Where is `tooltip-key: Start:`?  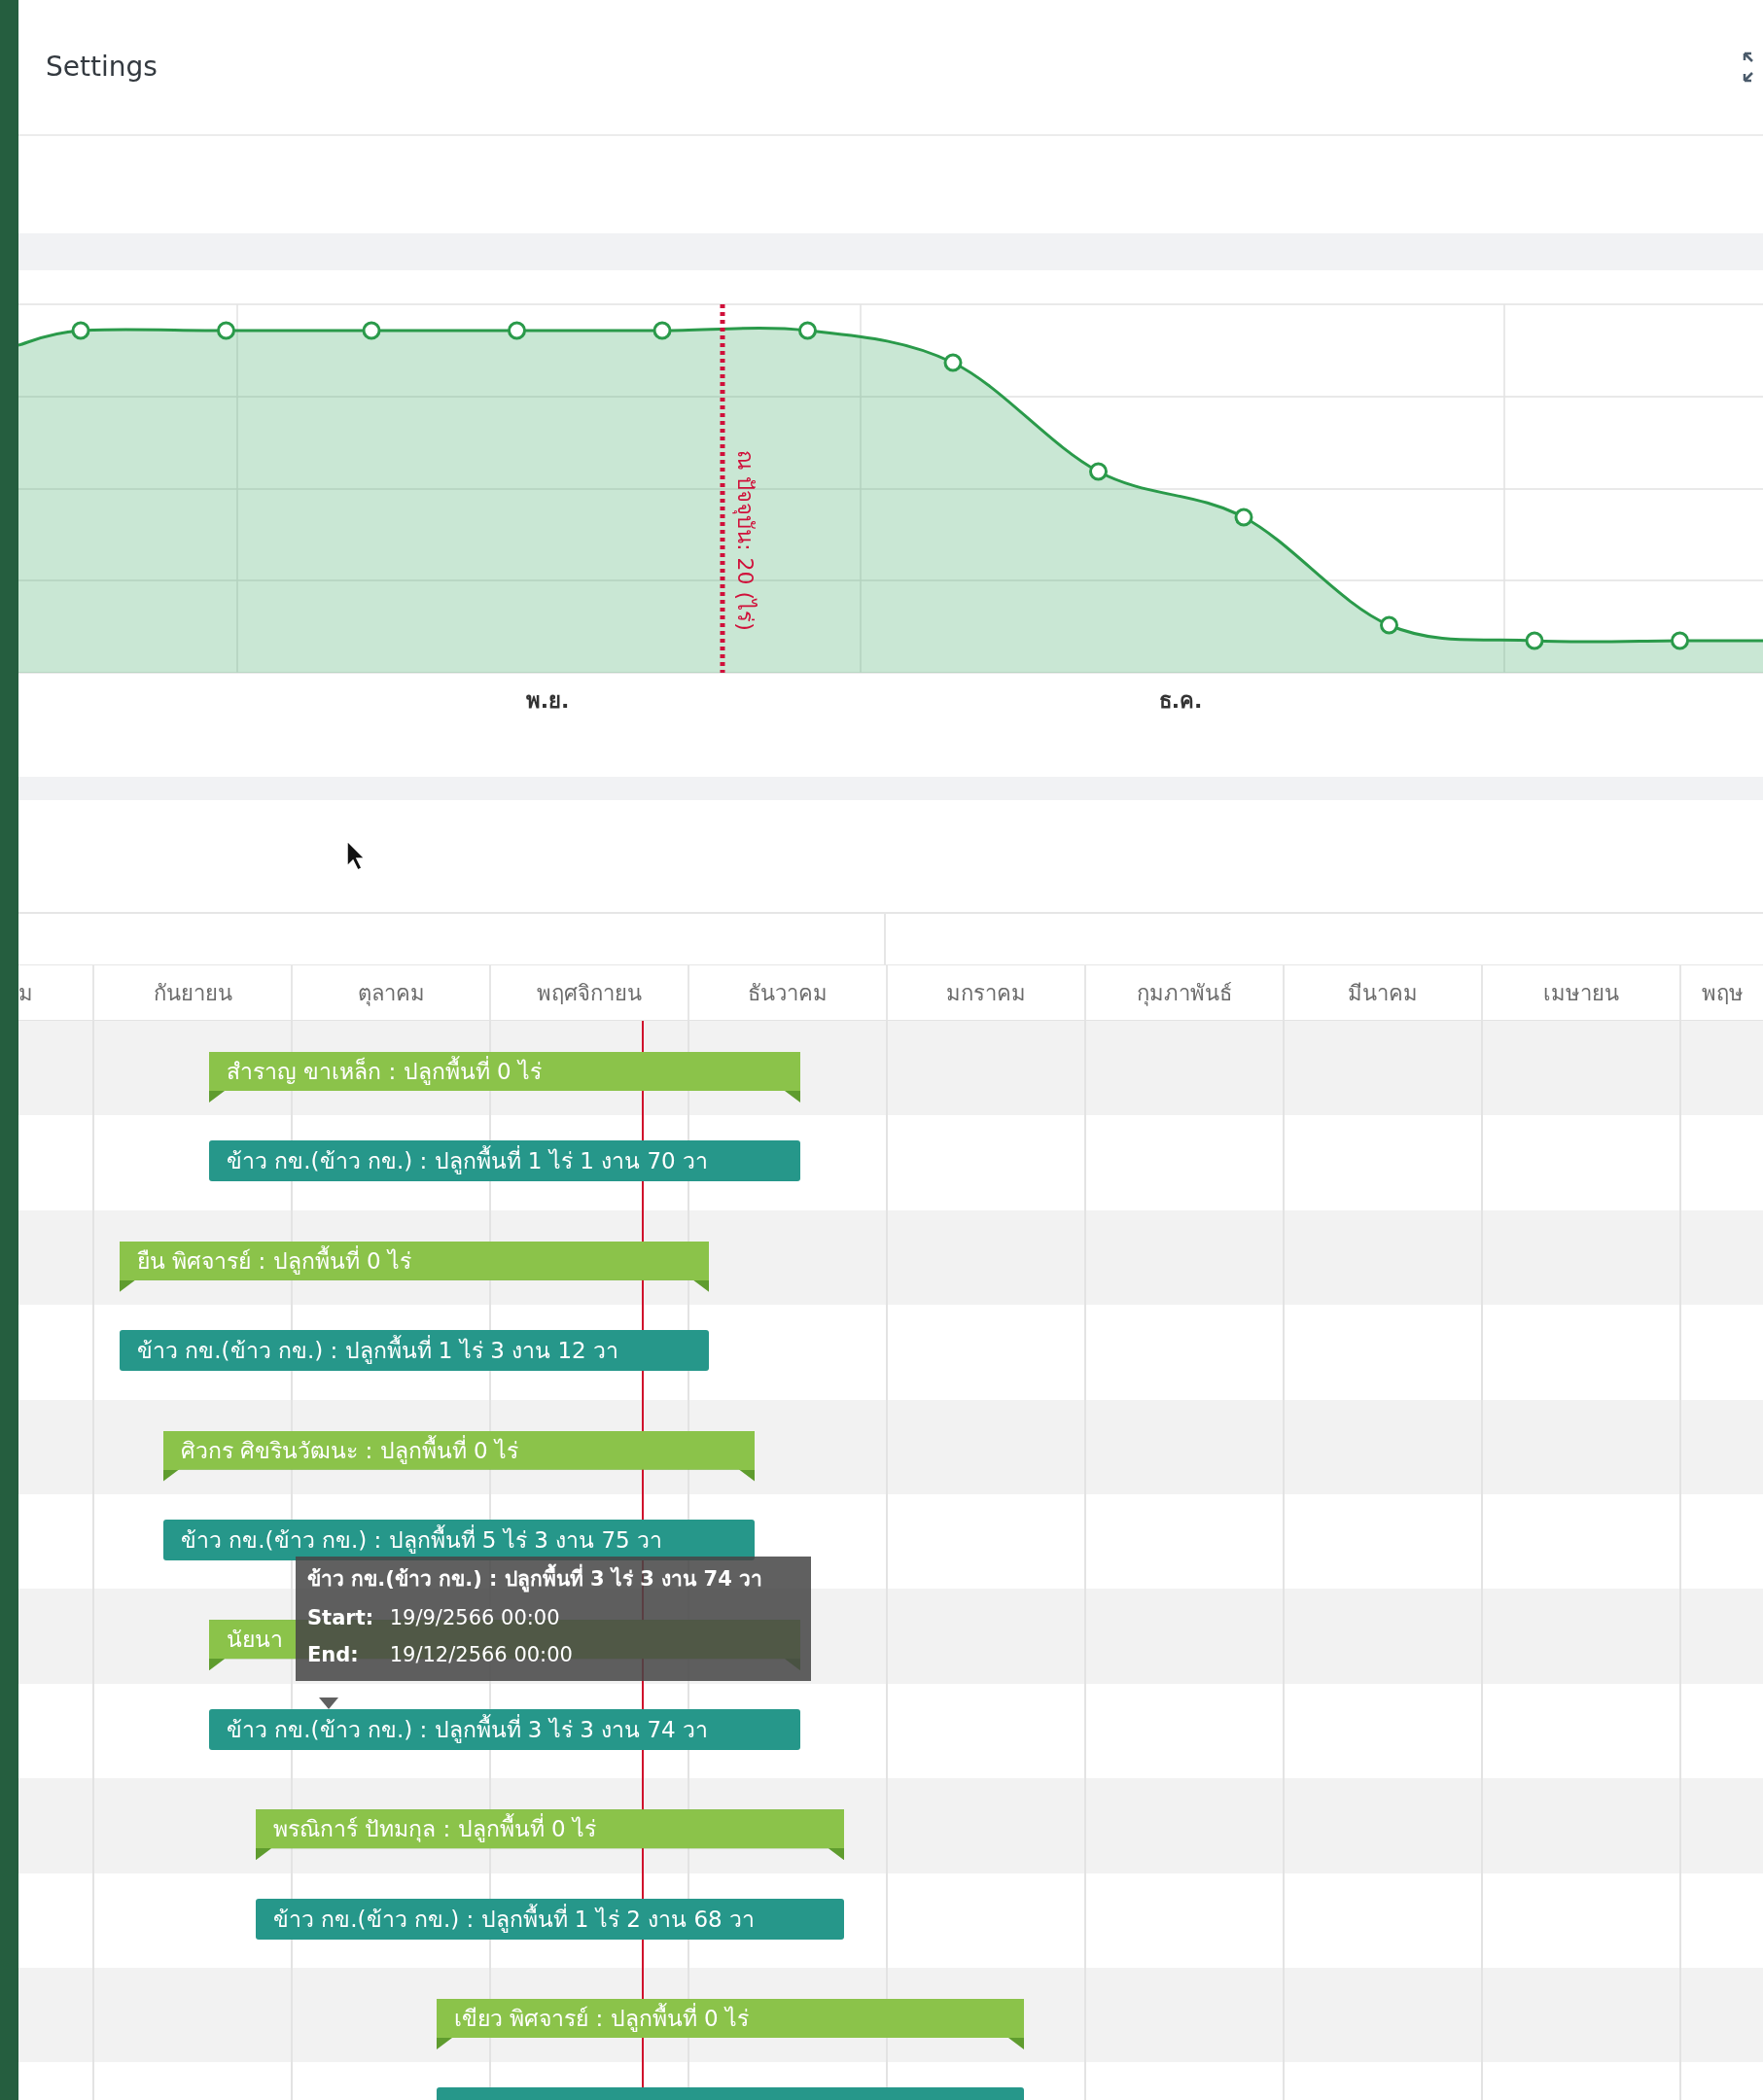 tooltip-key: Start: is located at coordinates (345, 1617).